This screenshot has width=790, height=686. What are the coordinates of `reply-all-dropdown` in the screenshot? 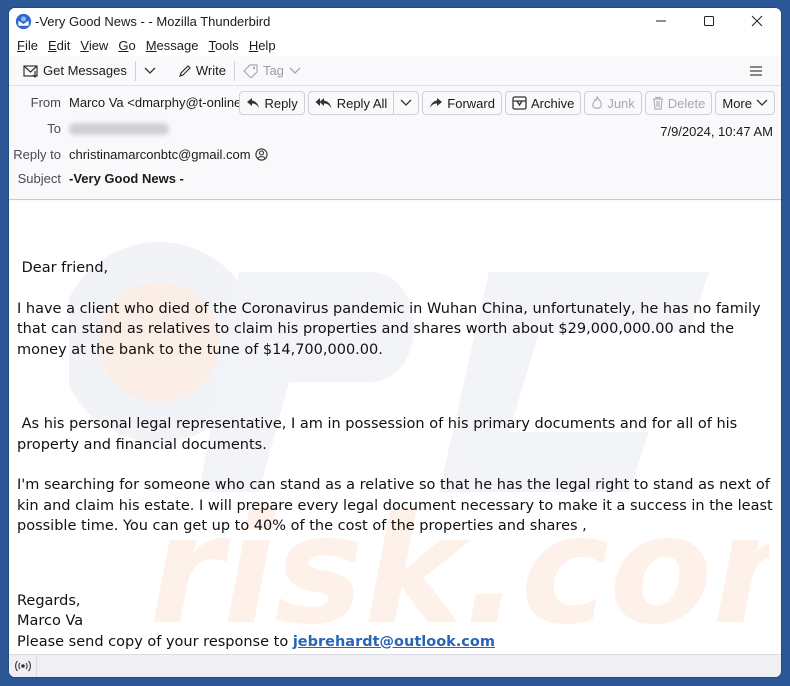 It's located at (405, 103).